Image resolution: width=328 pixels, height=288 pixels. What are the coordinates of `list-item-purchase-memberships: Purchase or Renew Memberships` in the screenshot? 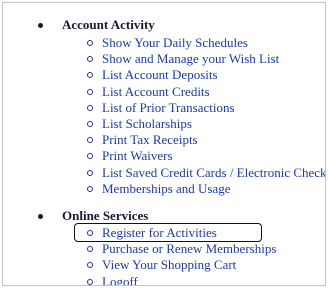 It's located at (163, 249).